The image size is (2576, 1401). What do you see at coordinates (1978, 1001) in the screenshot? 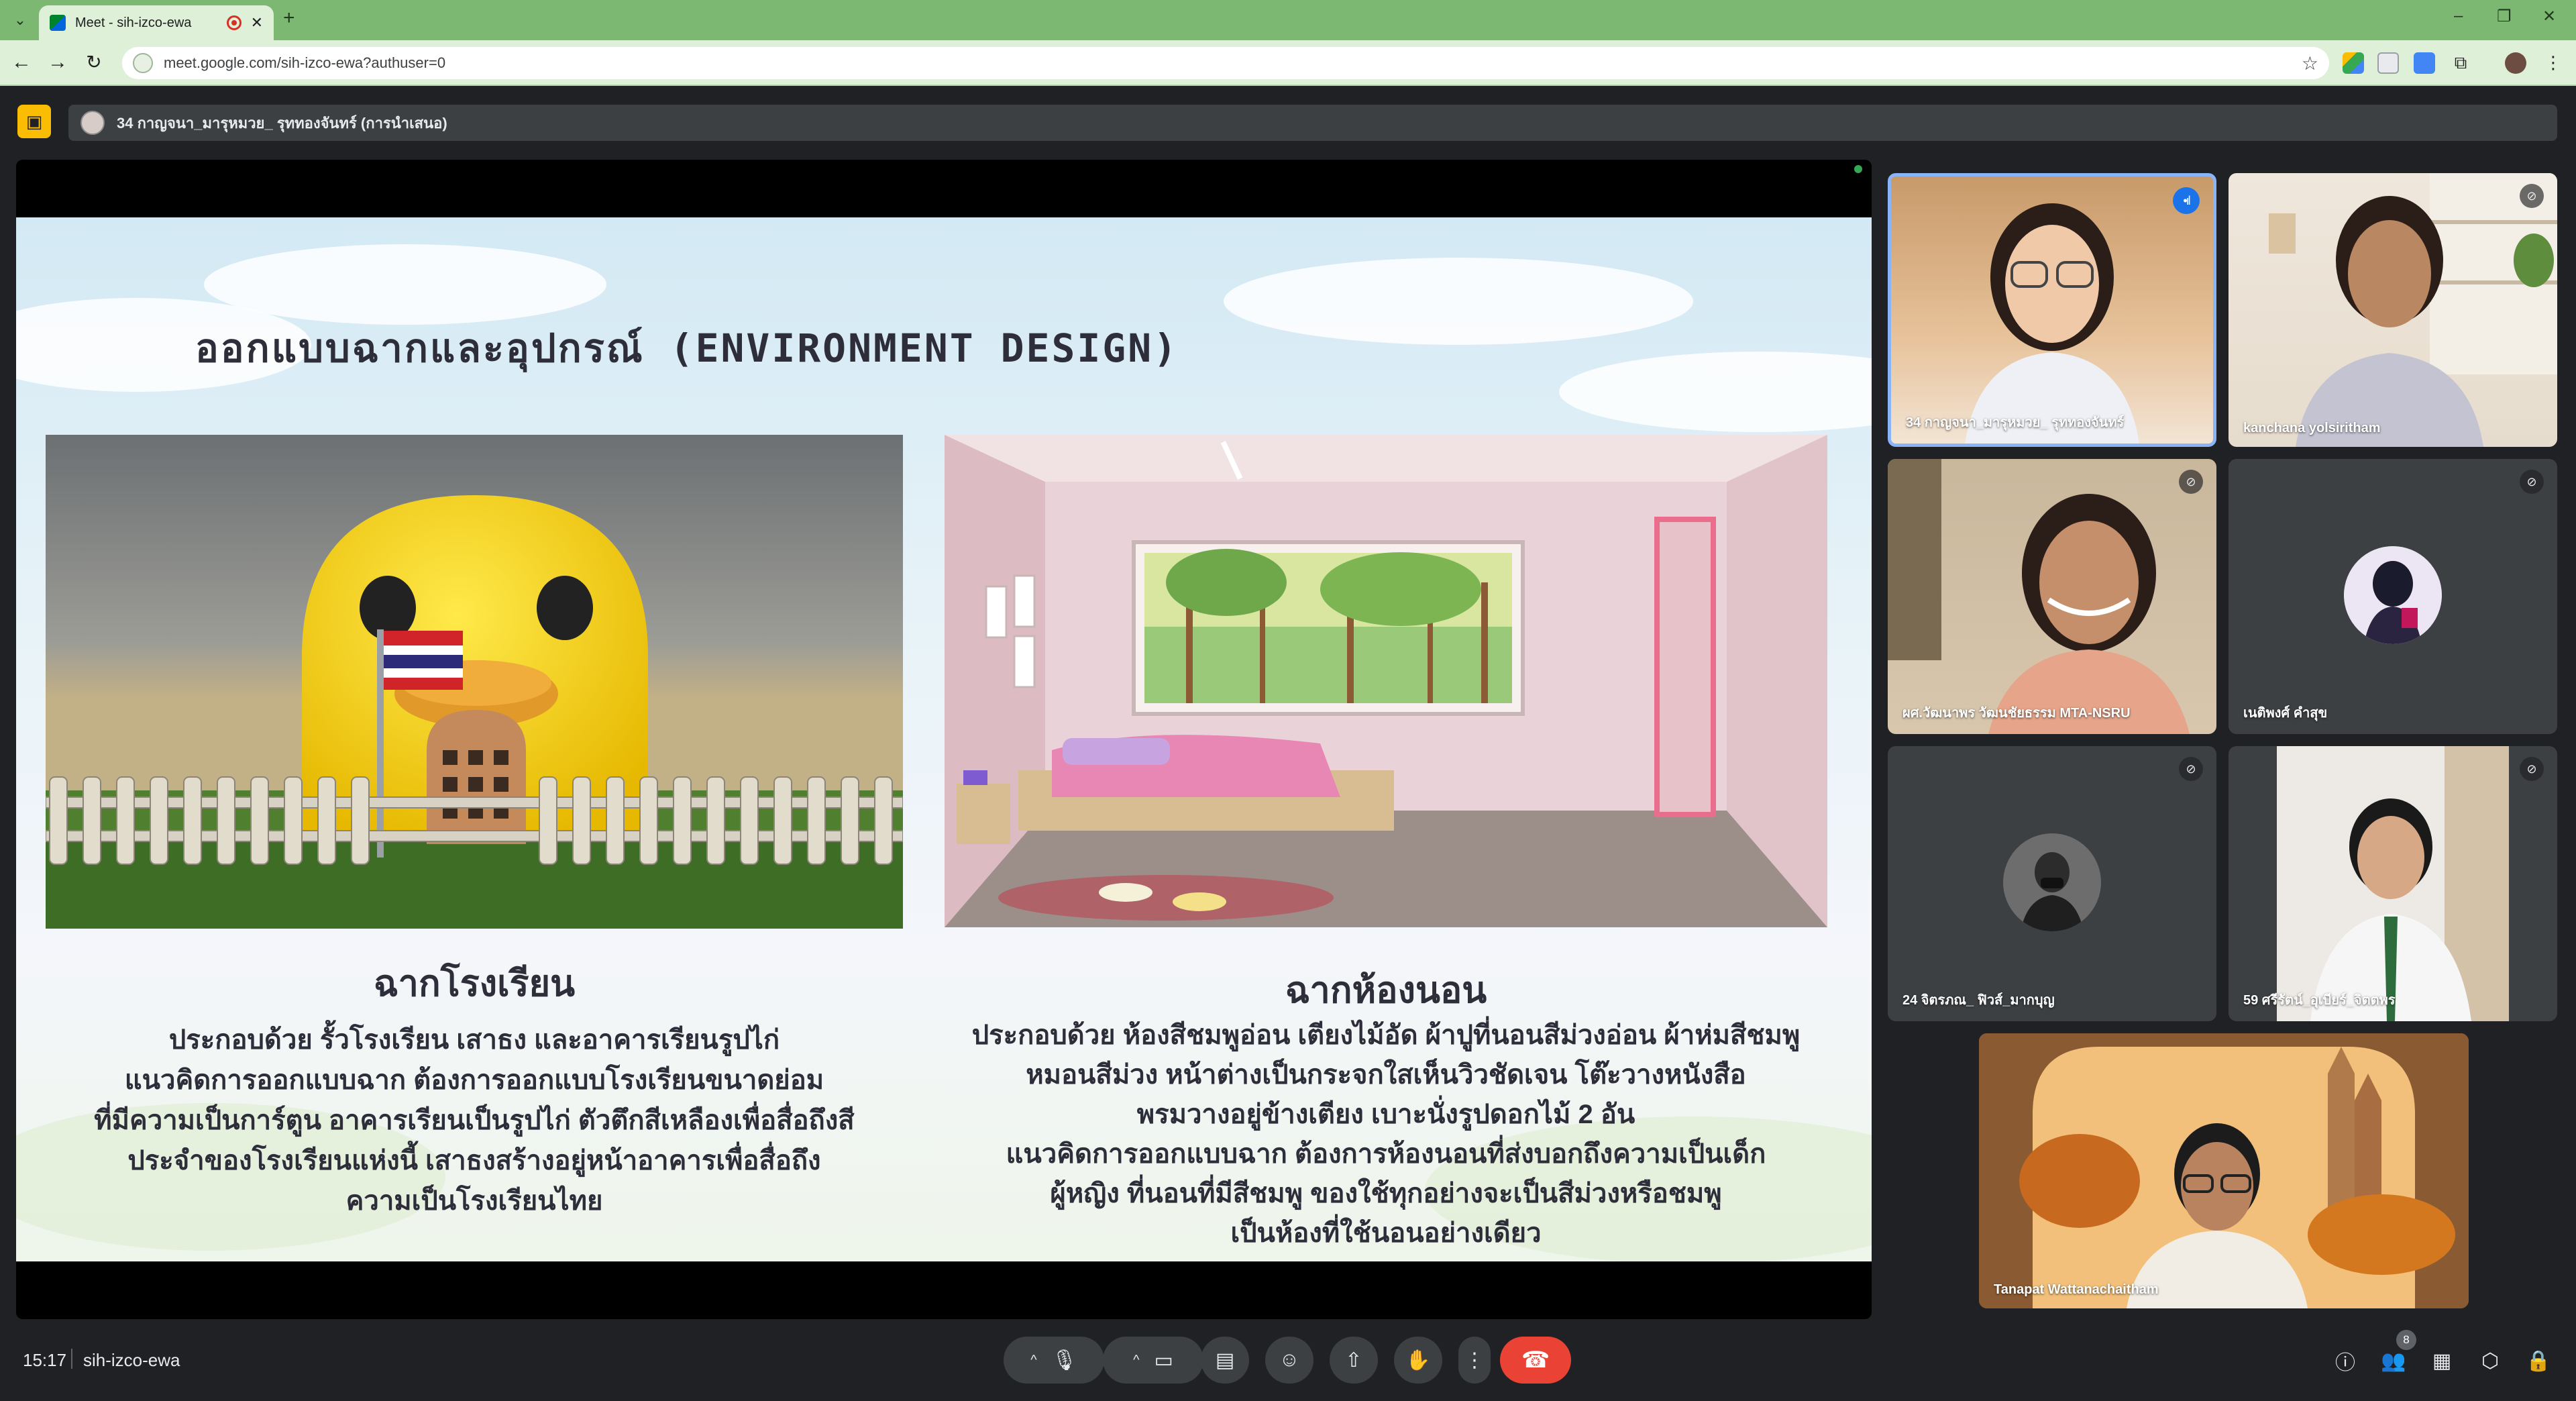
I see `participant-name: 24 จิตรภณ_ ฟิวส์_มากบุญ` at bounding box center [1978, 1001].